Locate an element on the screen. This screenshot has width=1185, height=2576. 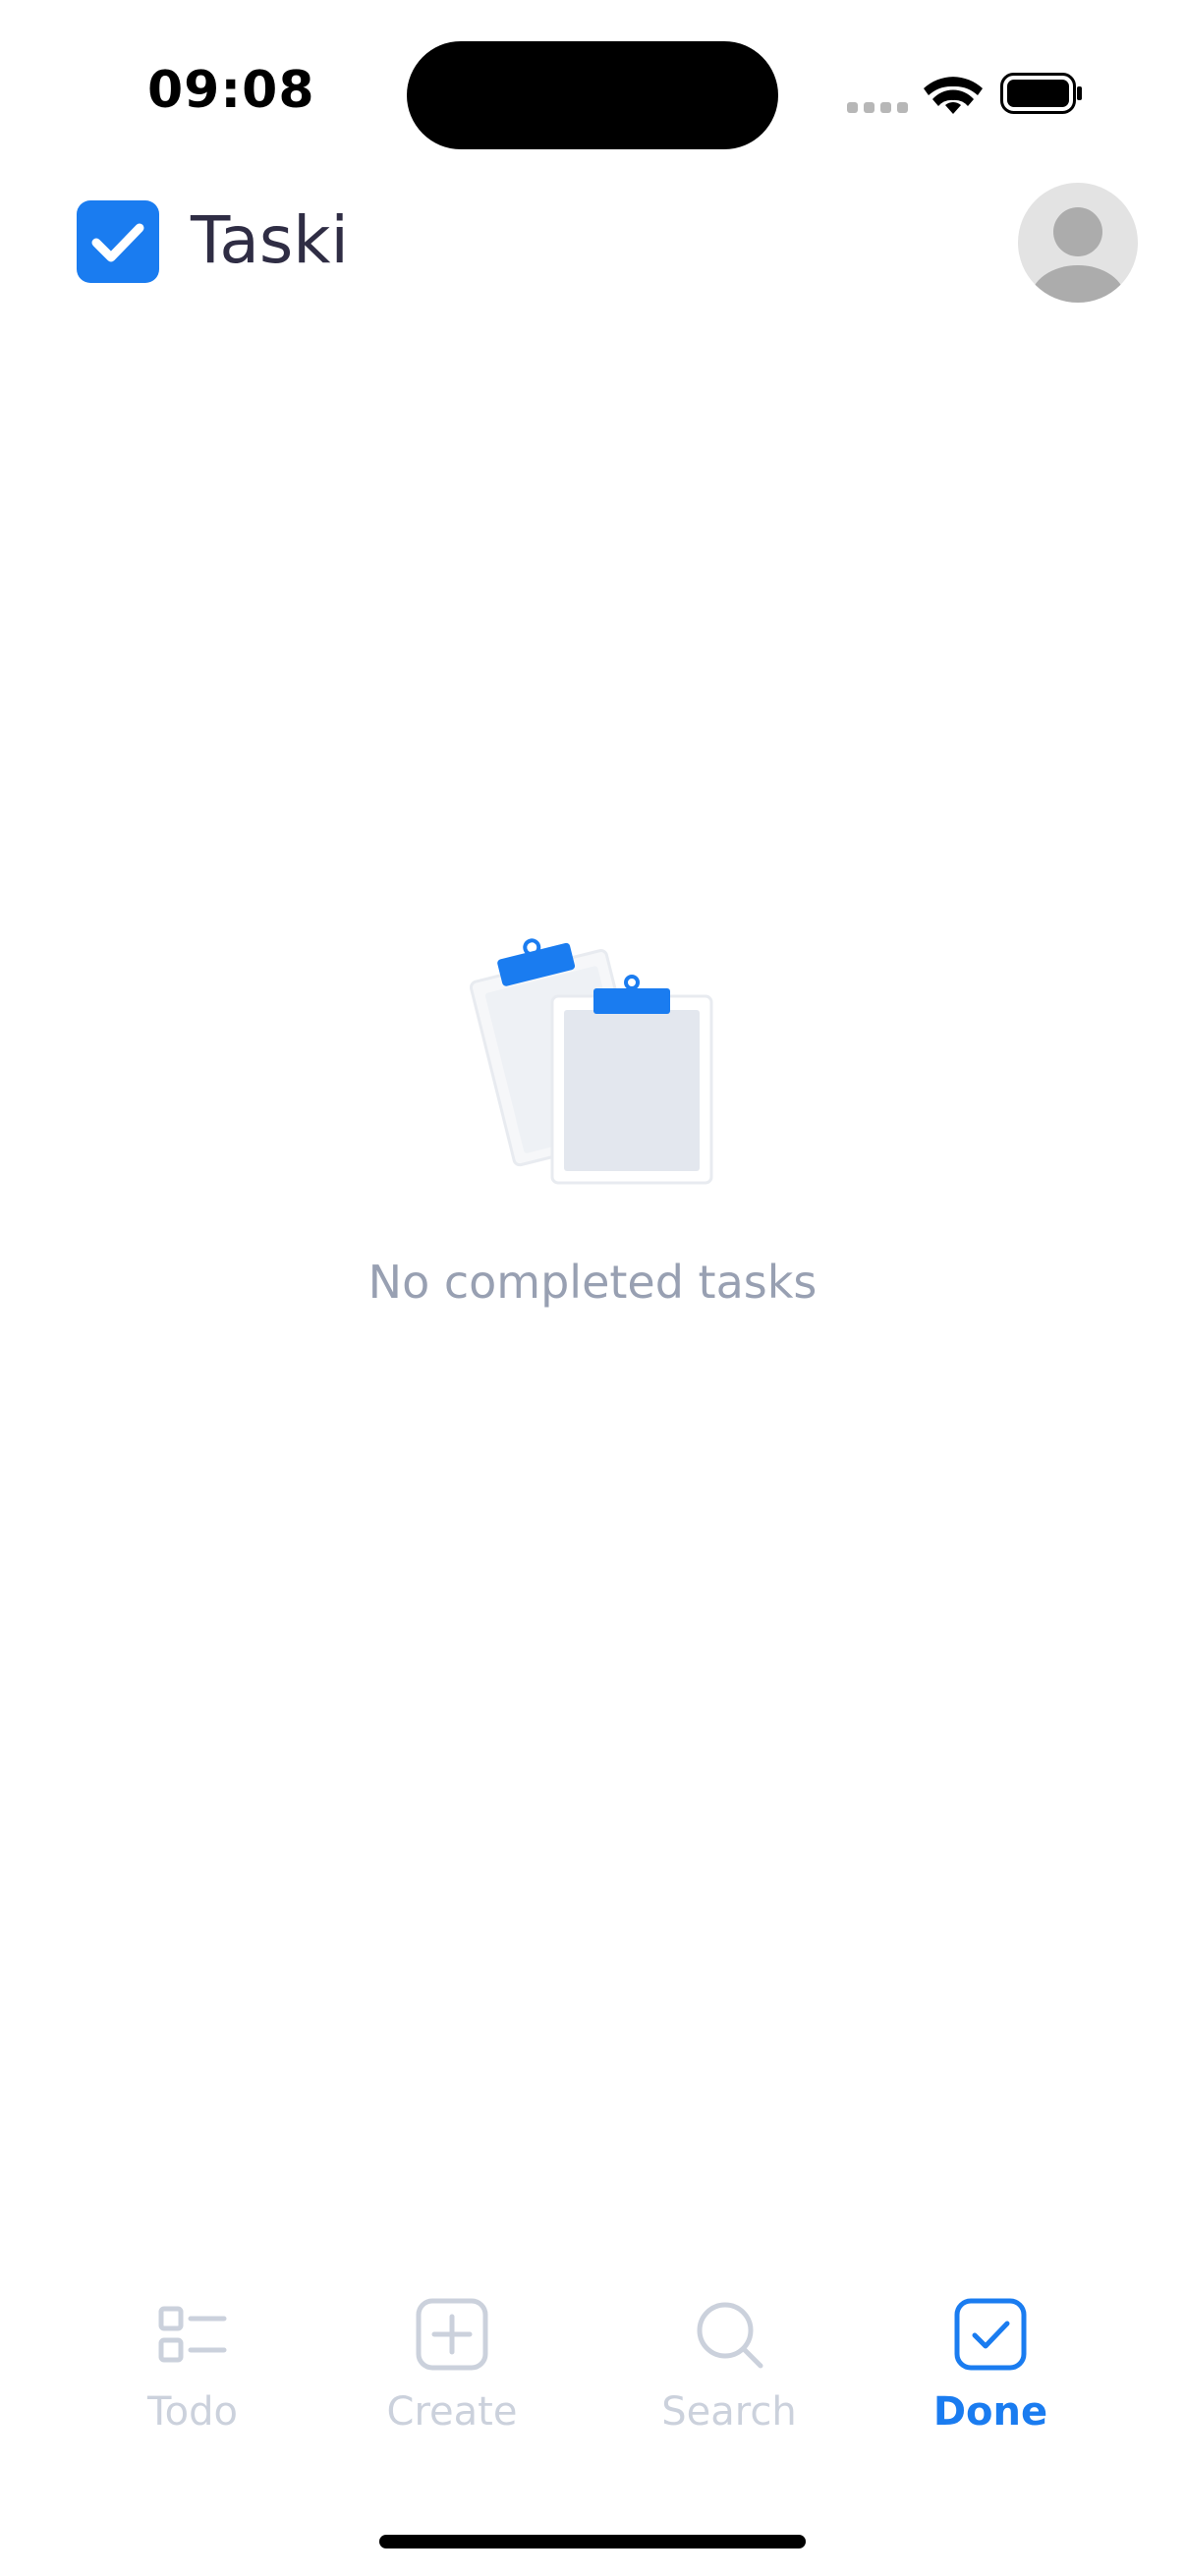
clipboards-illustration is located at coordinates (591, 1061).